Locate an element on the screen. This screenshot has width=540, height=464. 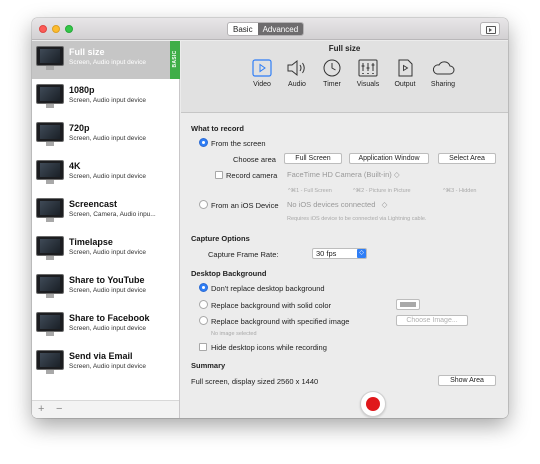
minimize-window-button is located at coordinates (56, 29).